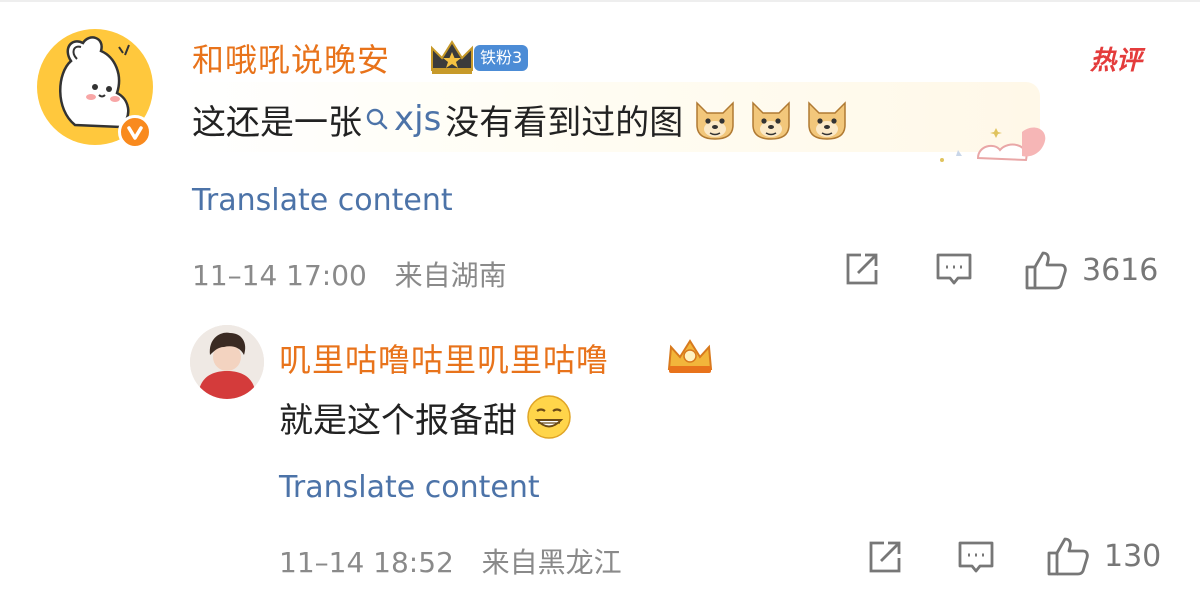 Image resolution: width=1200 pixels, height=597 pixels. Describe the element at coordinates (135, 132) in the screenshot. I see `verified-badge-icon` at that location.